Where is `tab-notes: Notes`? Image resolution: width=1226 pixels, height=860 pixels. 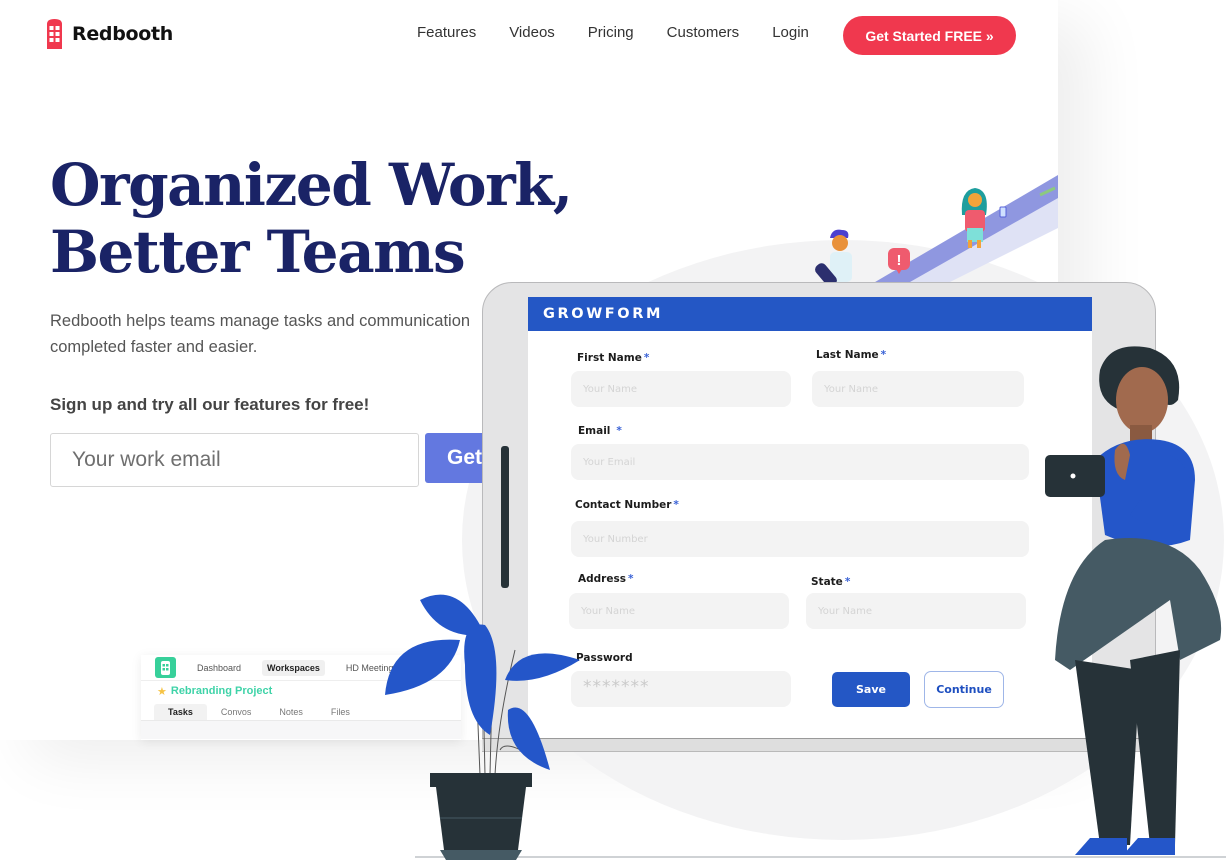 tab-notes: Notes is located at coordinates (291, 712).